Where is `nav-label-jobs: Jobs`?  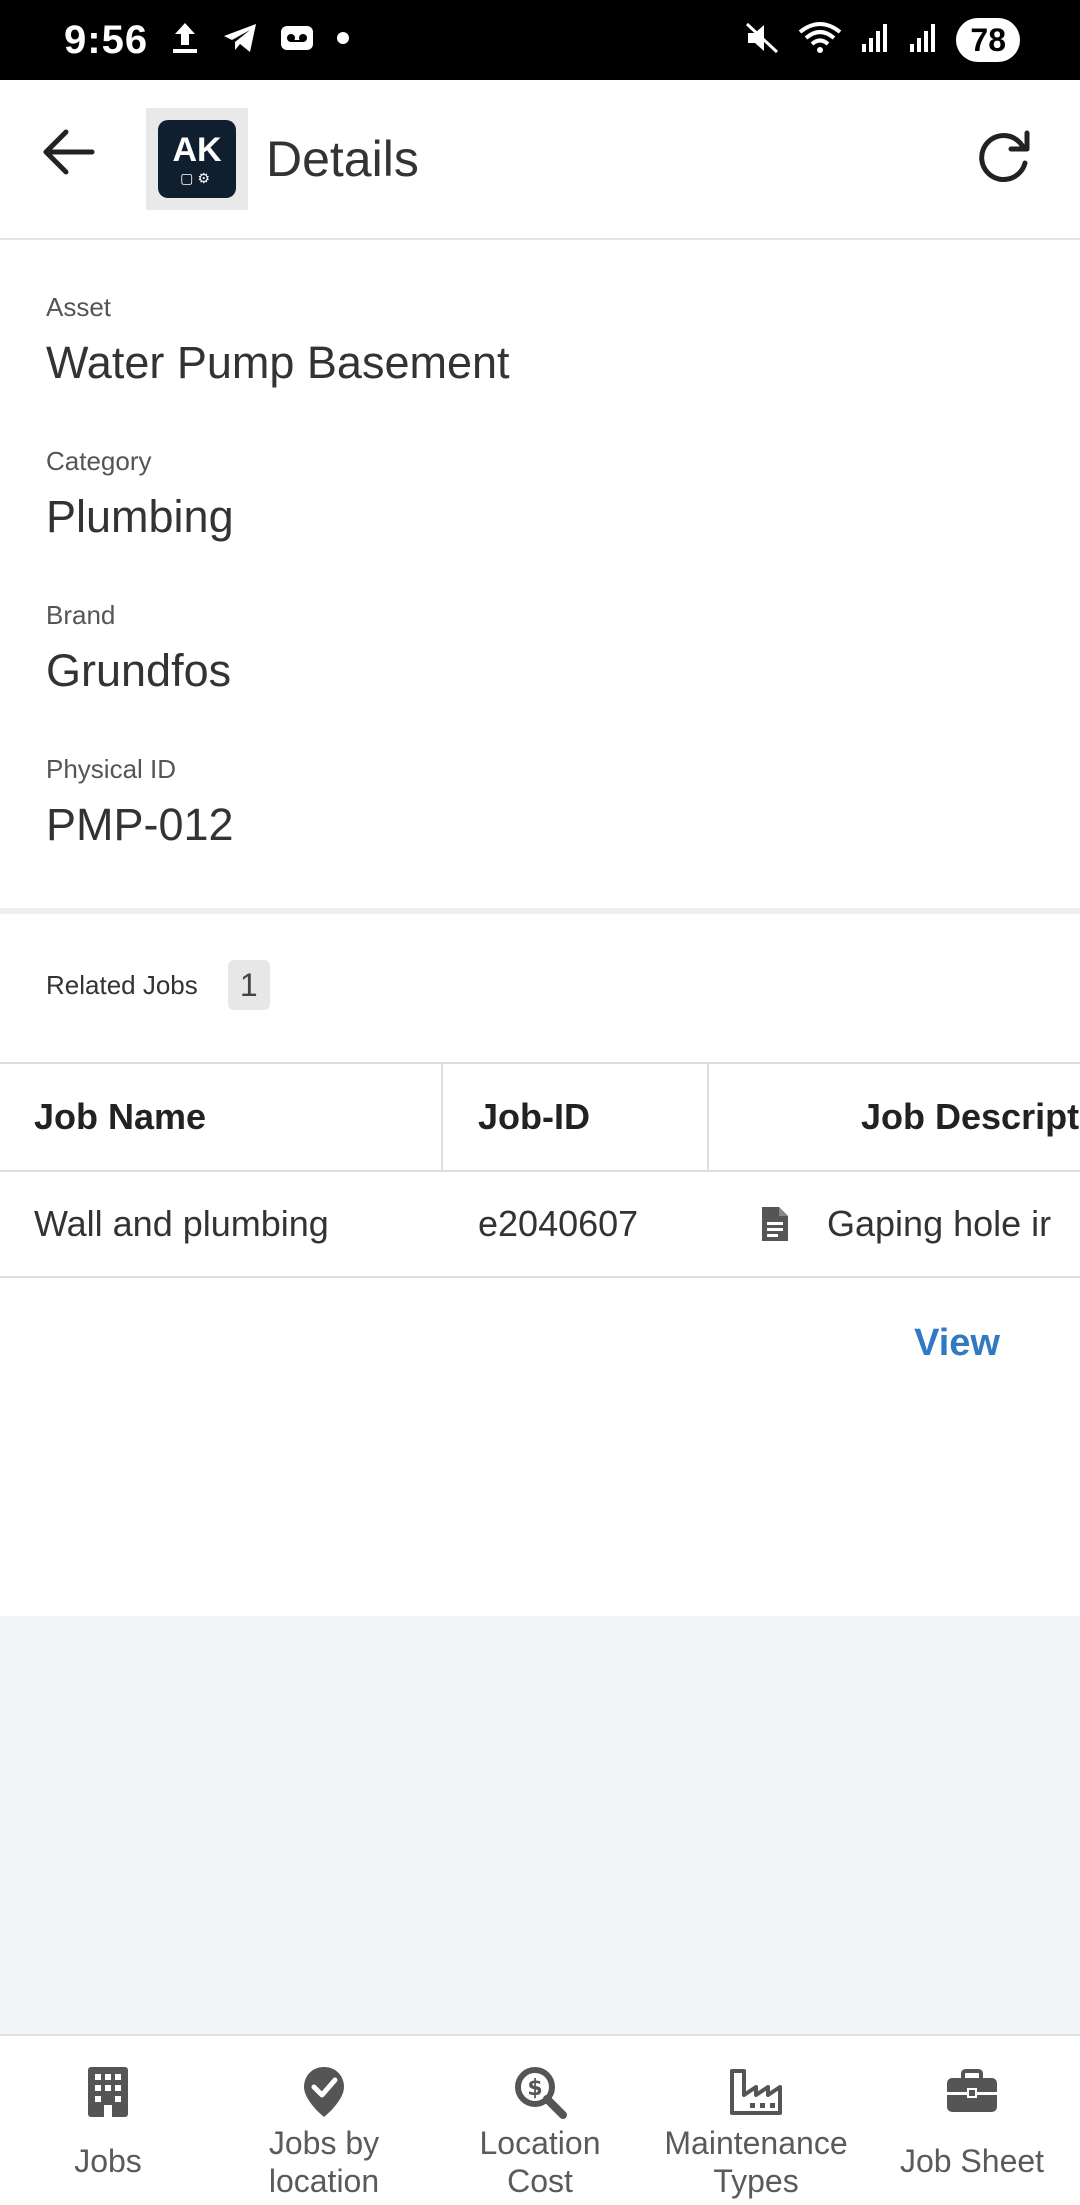 nav-label-jobs: Jobs is located at coordinates (108, 2161).